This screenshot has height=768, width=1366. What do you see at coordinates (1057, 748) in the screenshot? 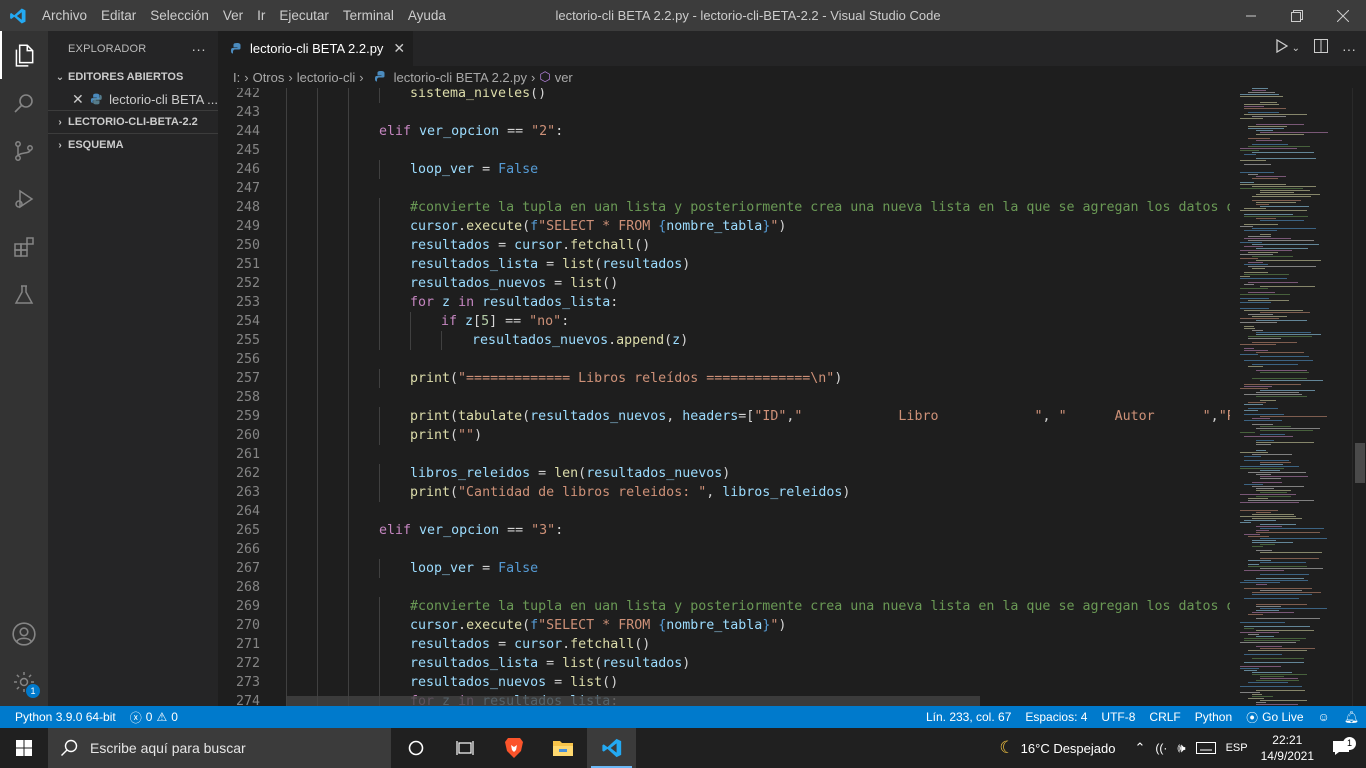
I see `weather-widget: ☾ 16°C Despejado` at bounding box center [1057, 748].